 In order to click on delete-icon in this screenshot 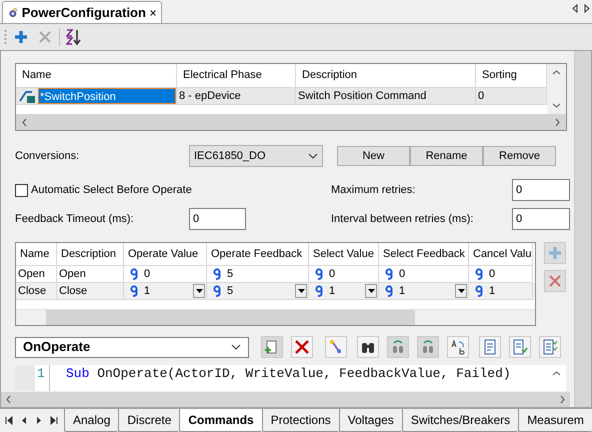, I will do `click(302, 347)`.